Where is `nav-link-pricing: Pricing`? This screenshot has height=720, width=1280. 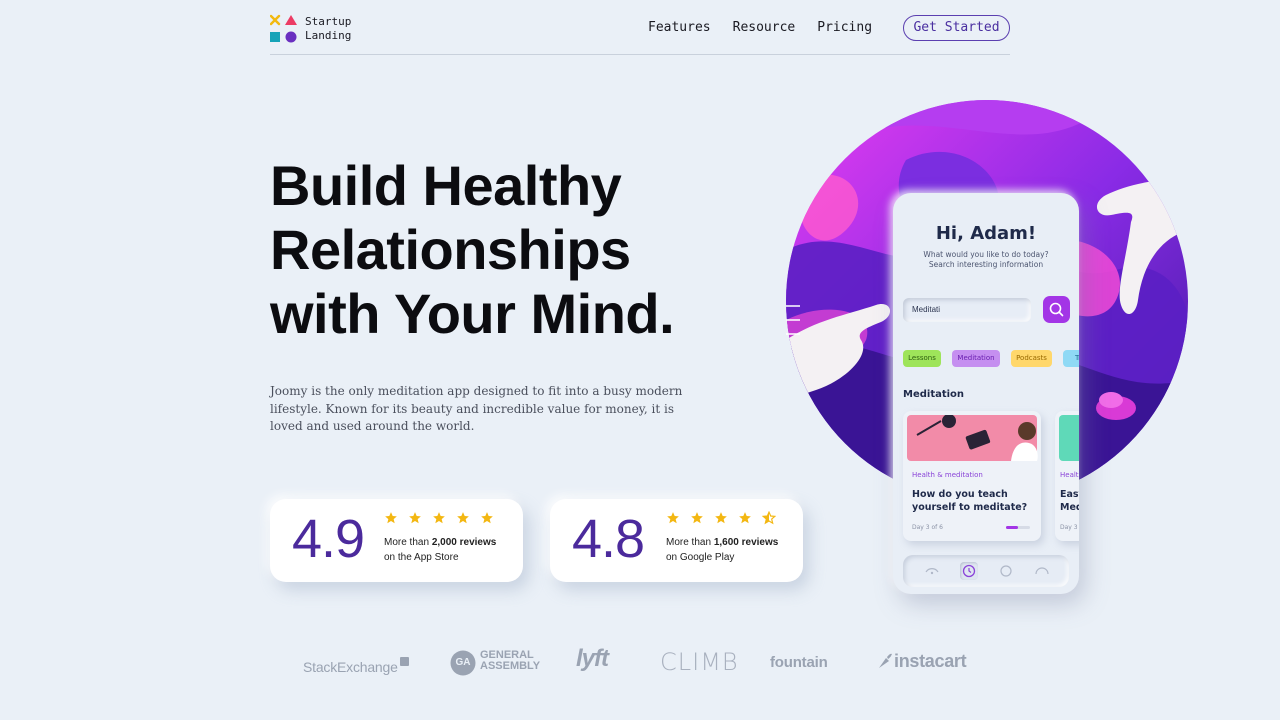
nav-link-pricing: Pricing is located at coordinates (844, 27).